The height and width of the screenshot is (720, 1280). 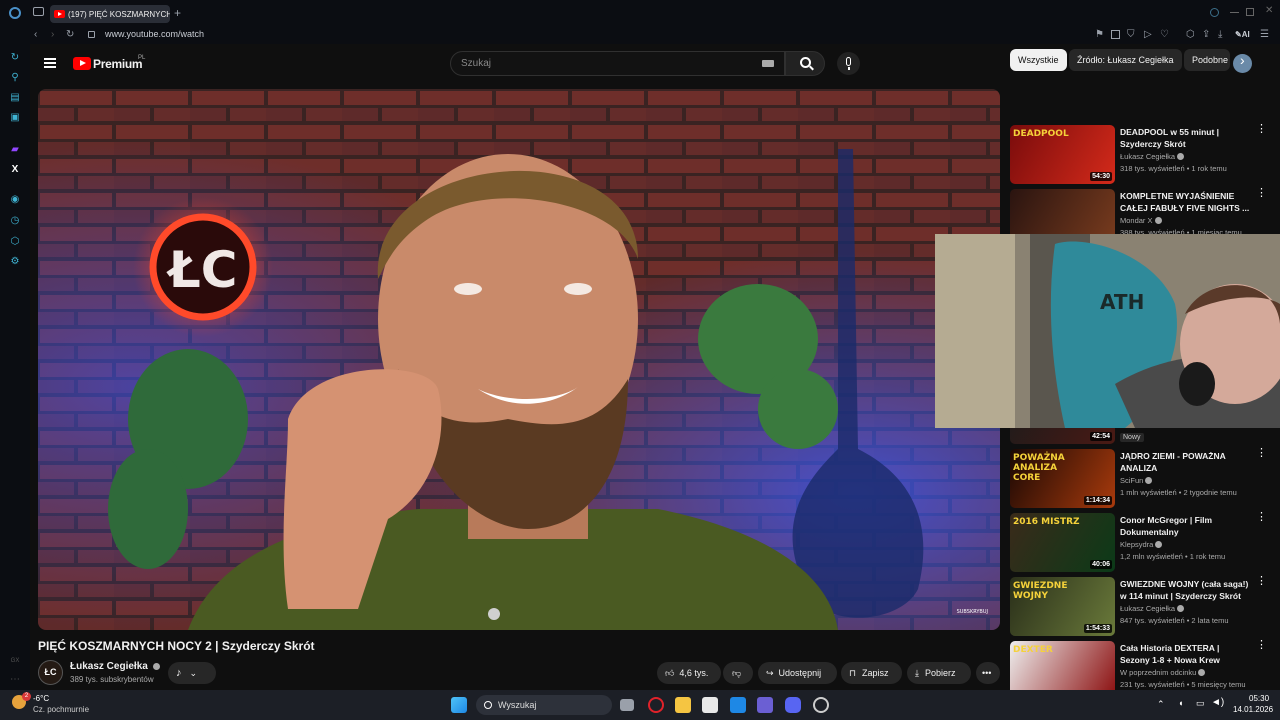 What do you see at coordinates (1062, 478) in the screenshot?
I see `recommendation-thumbnail: POWAŻNA ANALIZA CORE 1:14:34` at bounding box center [1062, 478].